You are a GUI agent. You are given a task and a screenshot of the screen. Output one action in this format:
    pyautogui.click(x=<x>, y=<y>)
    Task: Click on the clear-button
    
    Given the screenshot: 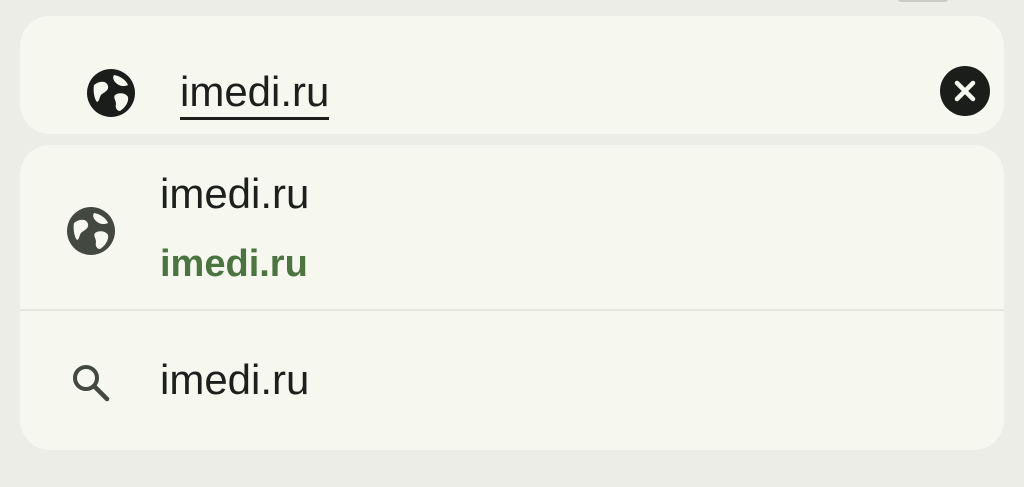 What is the action you would take?
    pyautogui.click(x=965, y=91)
    